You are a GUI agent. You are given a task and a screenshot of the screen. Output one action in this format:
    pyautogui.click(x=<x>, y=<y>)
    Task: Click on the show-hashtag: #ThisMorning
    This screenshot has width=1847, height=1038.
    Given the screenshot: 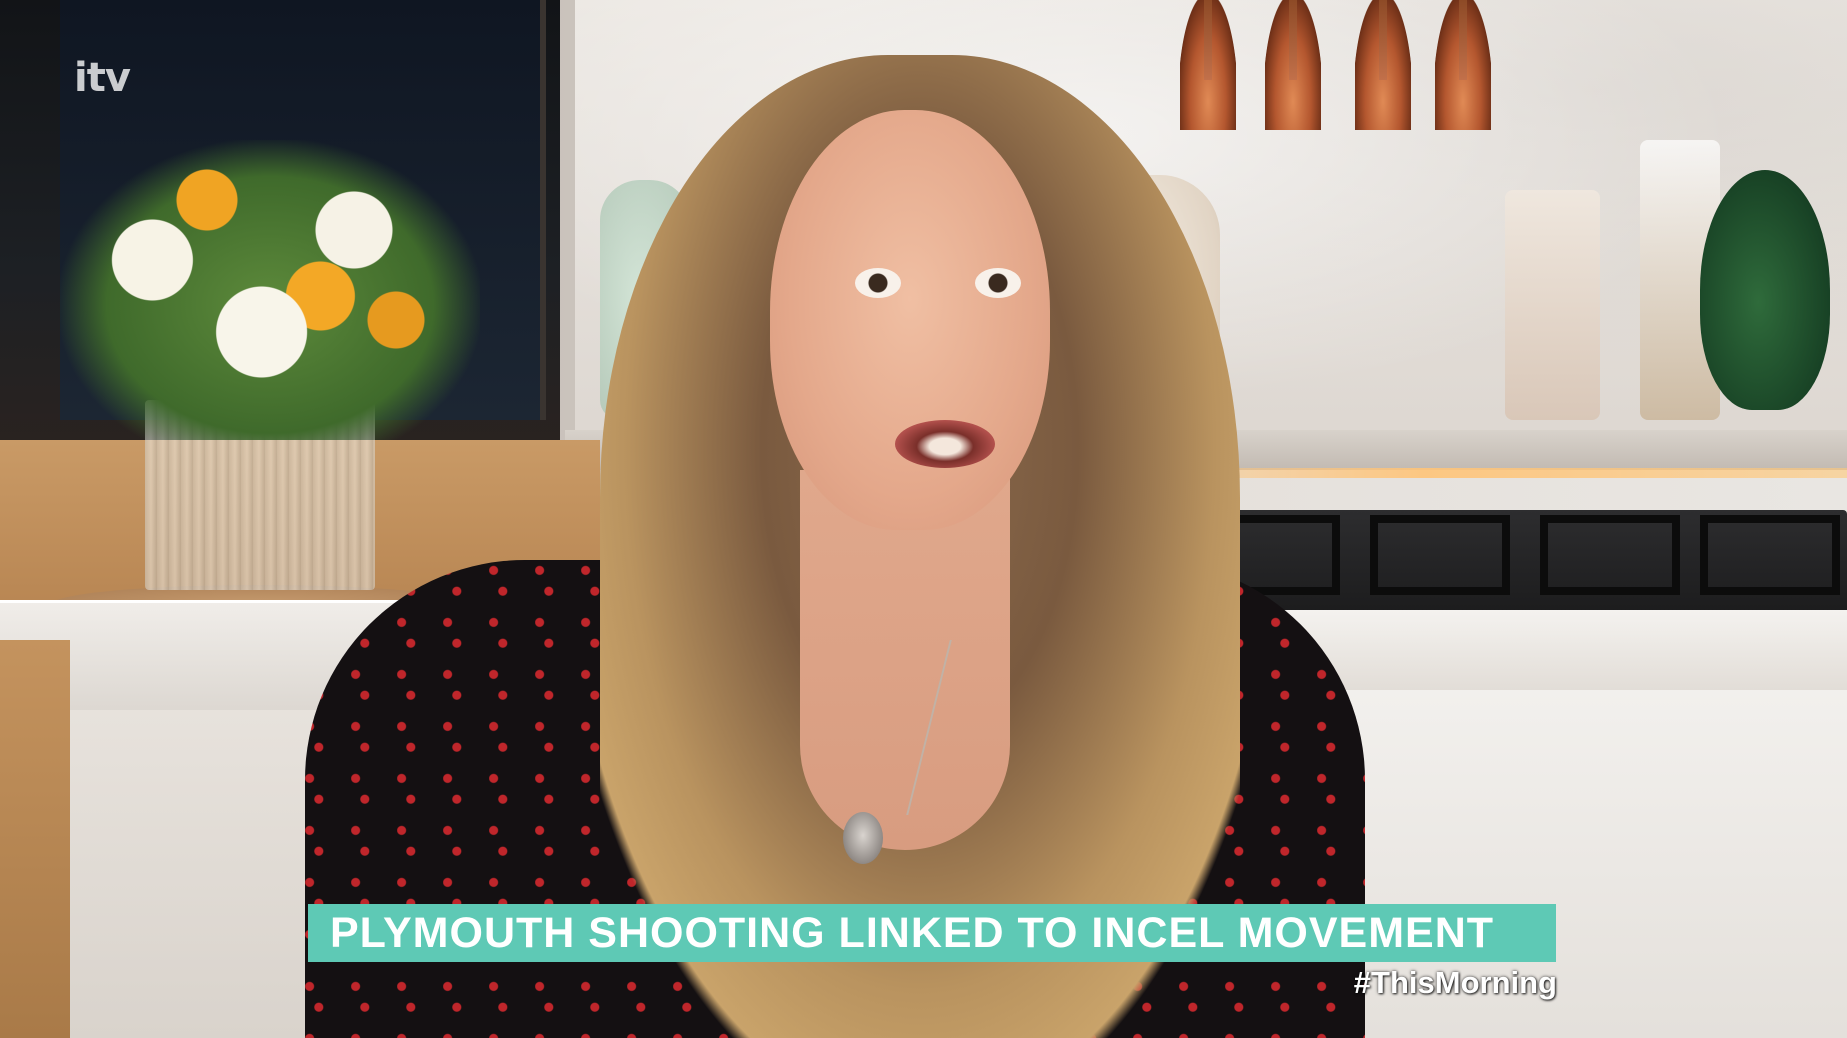 What is the action you would take?
    pyautogui.click(x=1455, y=982)
    